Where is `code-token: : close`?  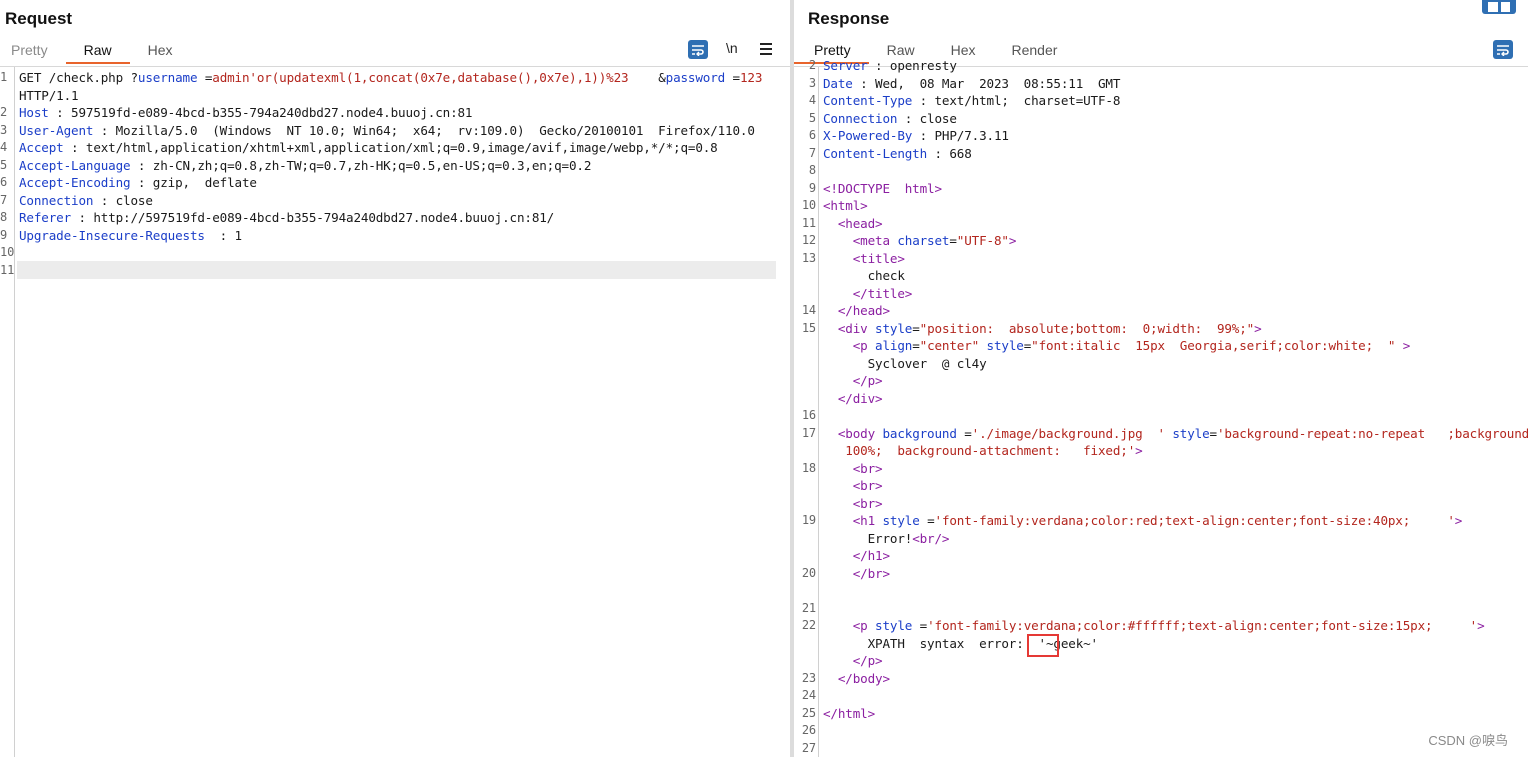
code-token: : close is located at coordinates (123, 200).